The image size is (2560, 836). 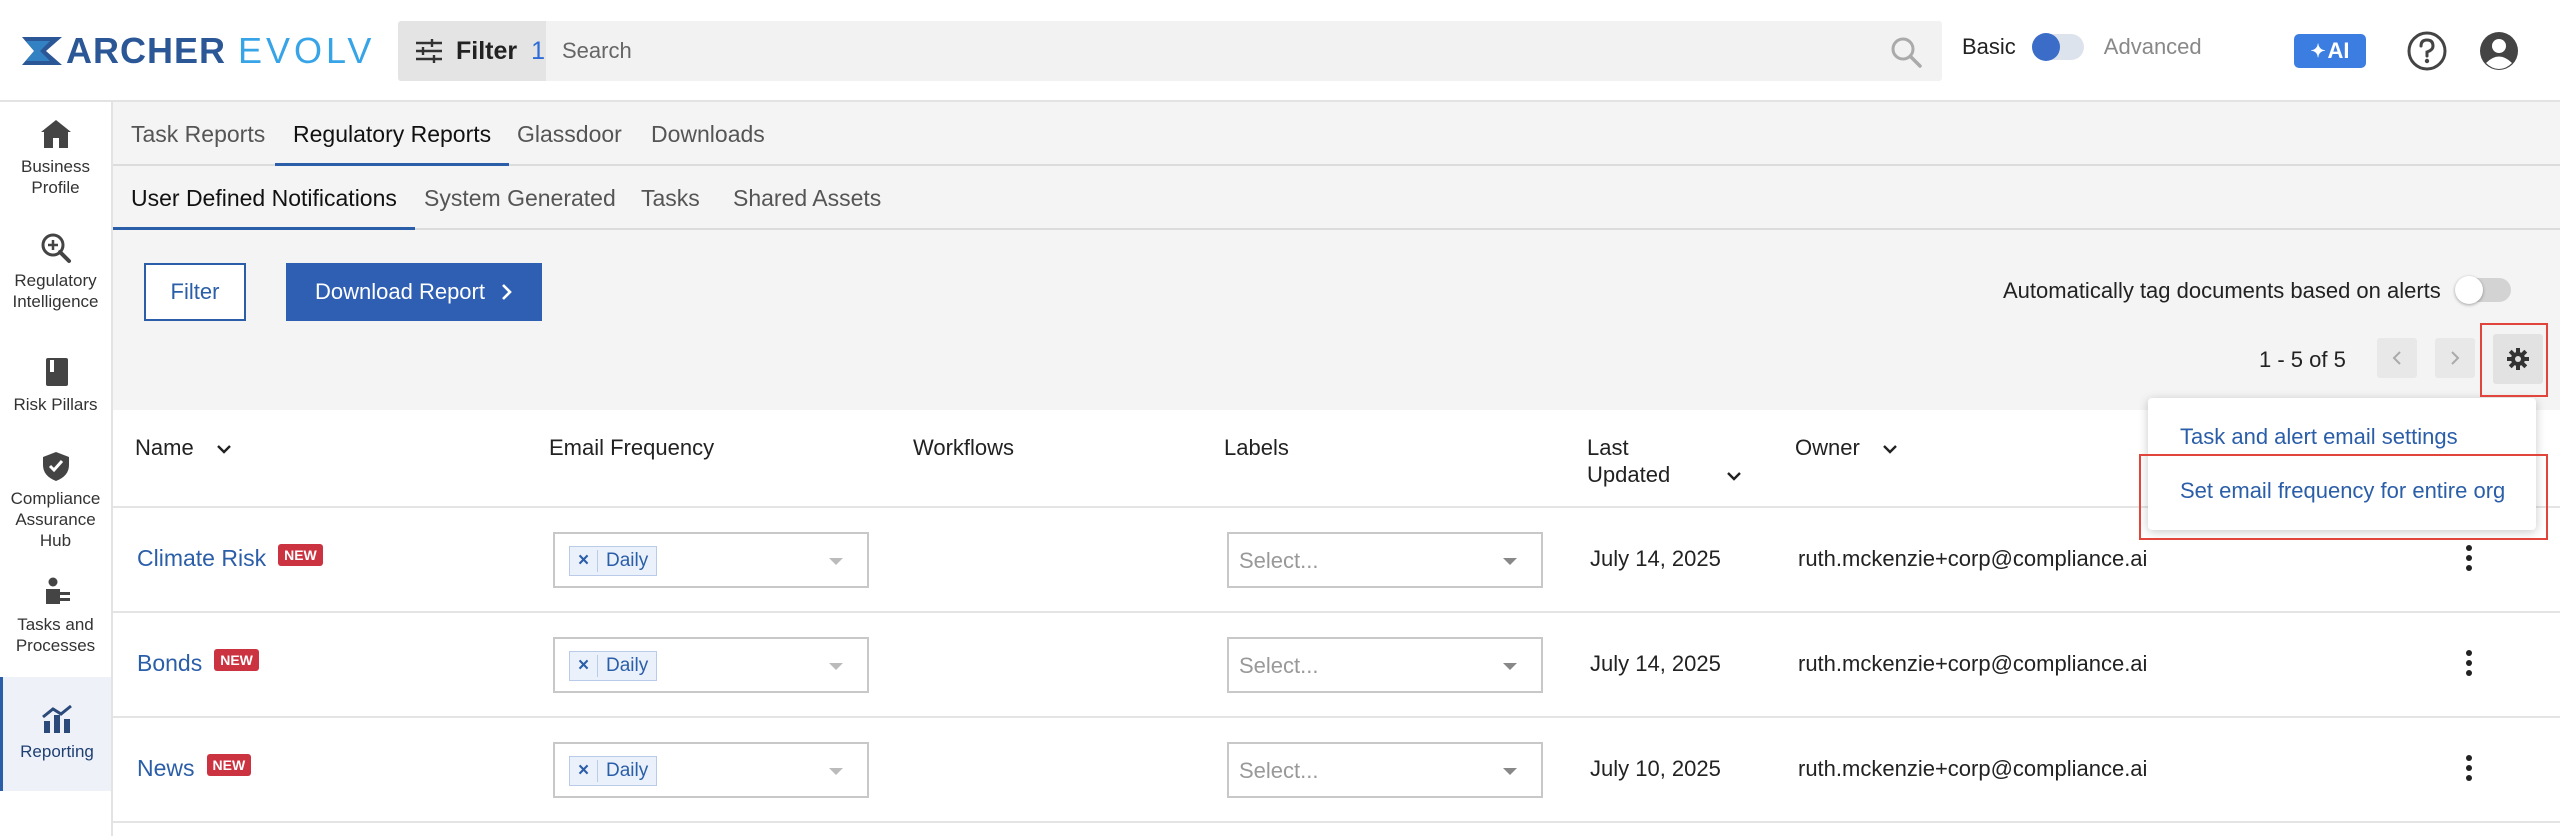 I want to click on shield-check-icon, so click(x=55, y=466).